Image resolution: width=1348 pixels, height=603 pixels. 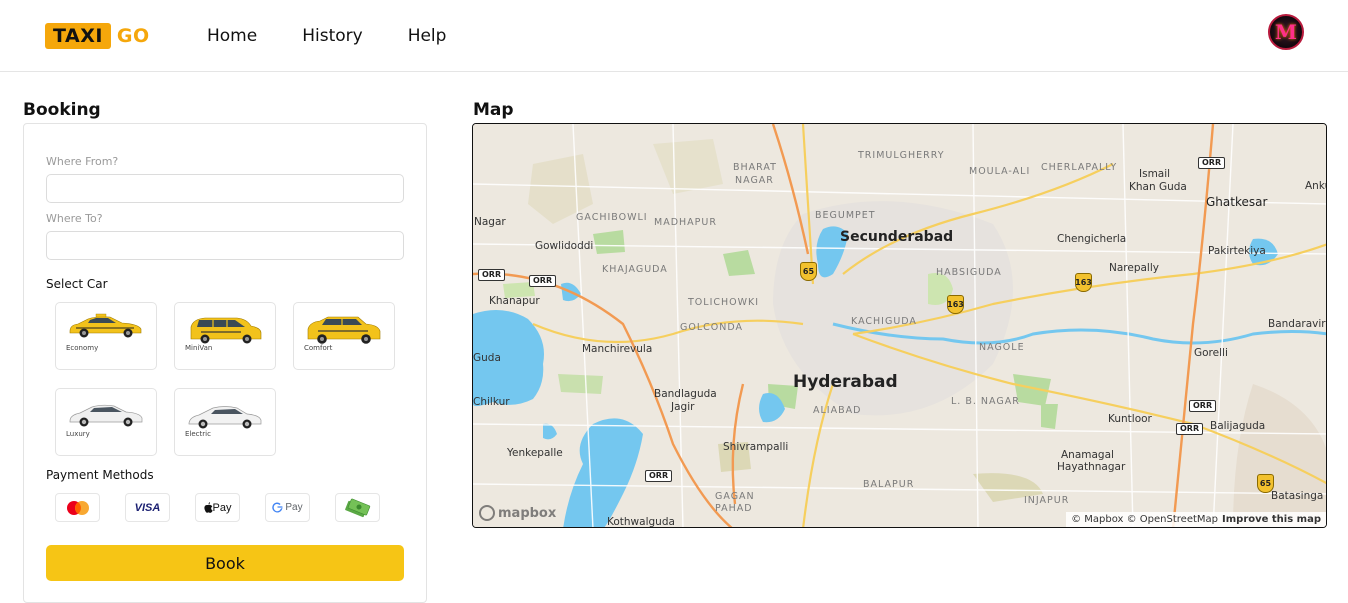 I want to click on map-label-cherlapally: CHERLAPALLY, so click(x=1079, y=167).